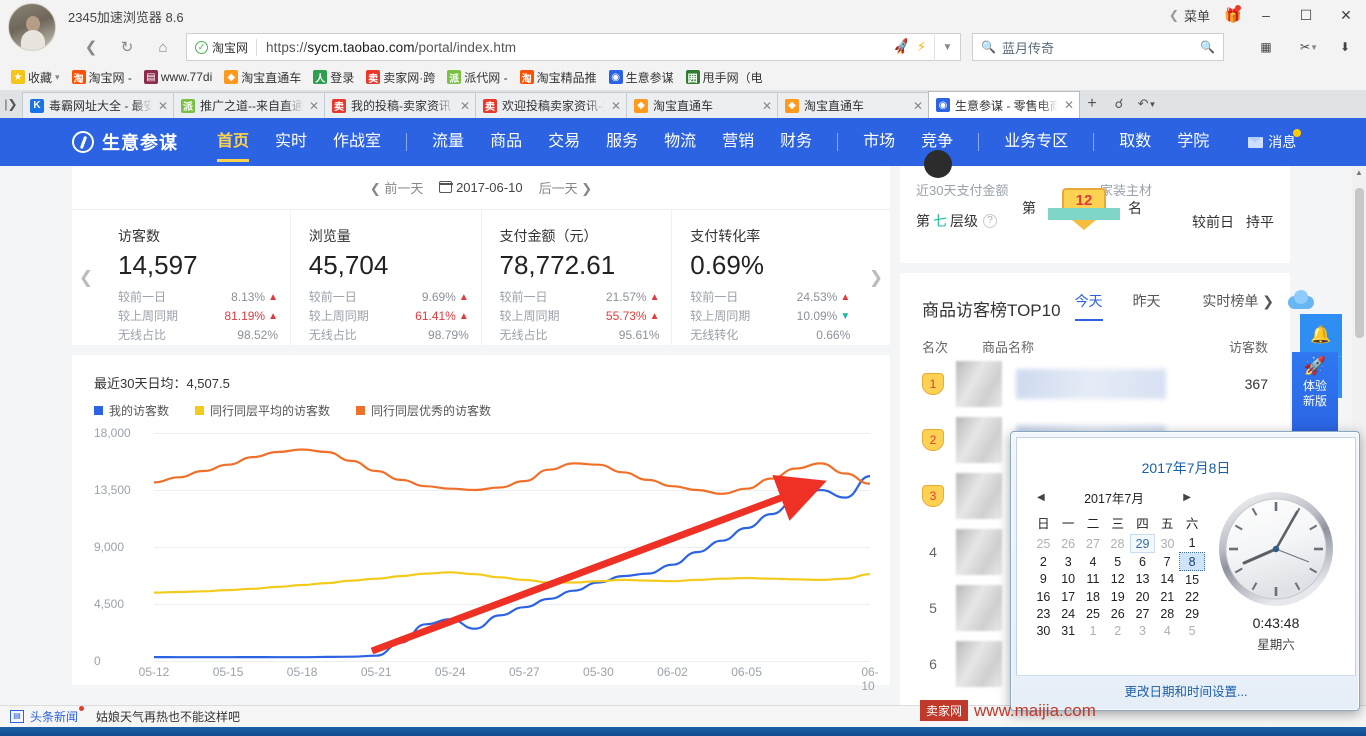  Describe the element at coordinates (477, 77) in the screenshot. I see `bookmark-item: 派派代网 -` at that location.